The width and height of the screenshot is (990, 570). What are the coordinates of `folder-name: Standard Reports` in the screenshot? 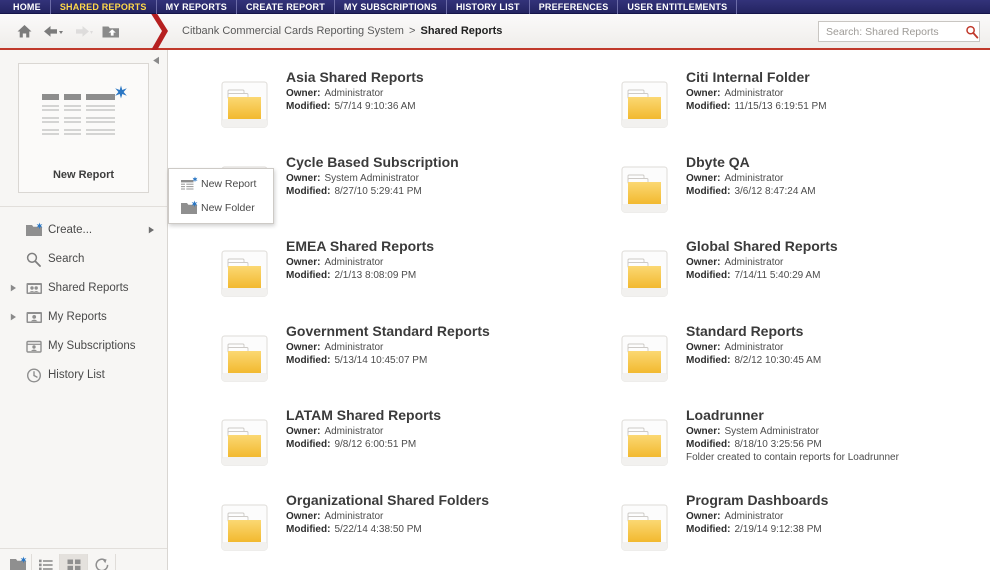 It's located at (753, 331).